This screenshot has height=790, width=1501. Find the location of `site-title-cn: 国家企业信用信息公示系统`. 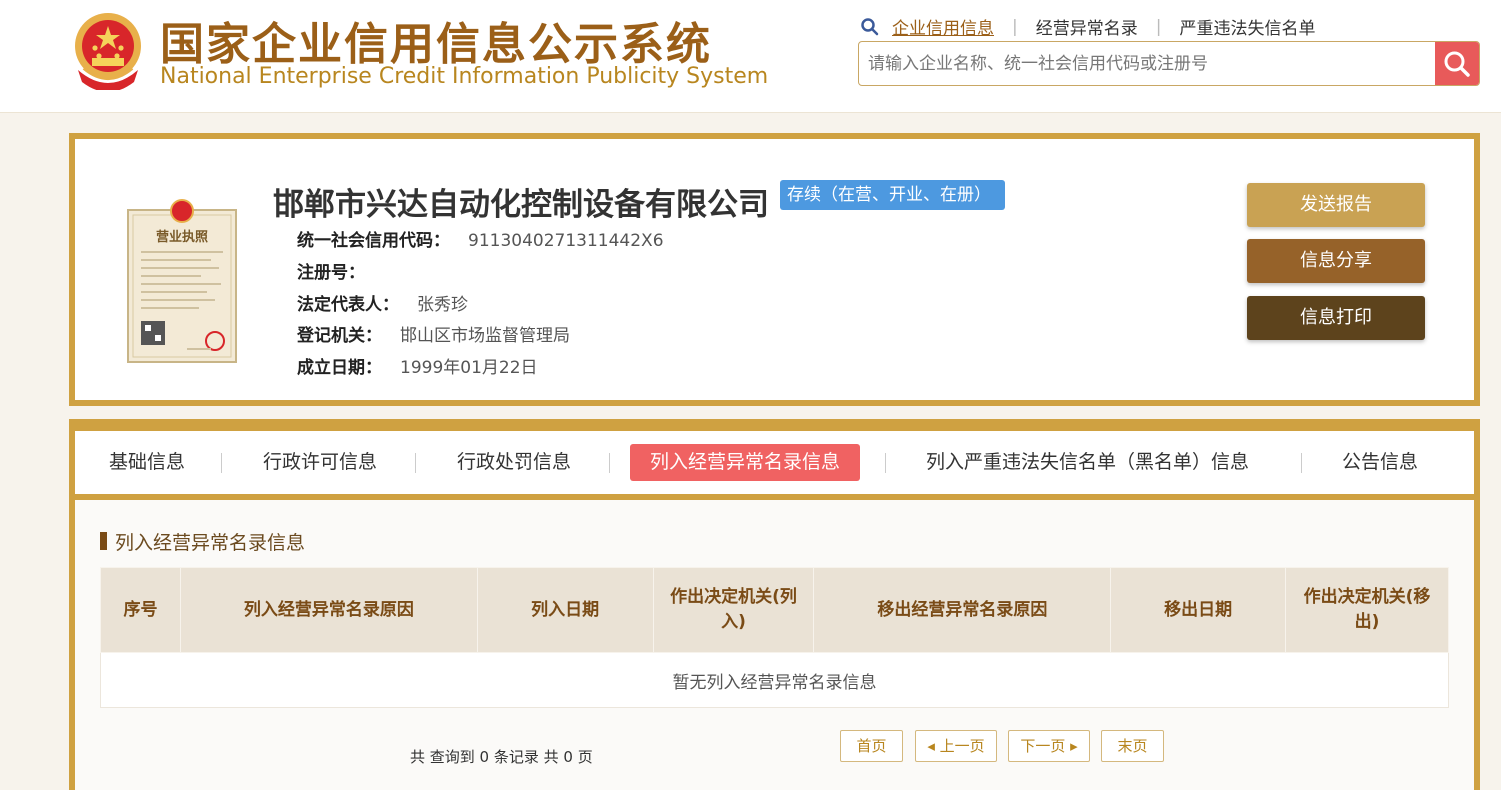

site-title-cn: 国家企业信用信息公示系统 is located at coordinates (436, 44).